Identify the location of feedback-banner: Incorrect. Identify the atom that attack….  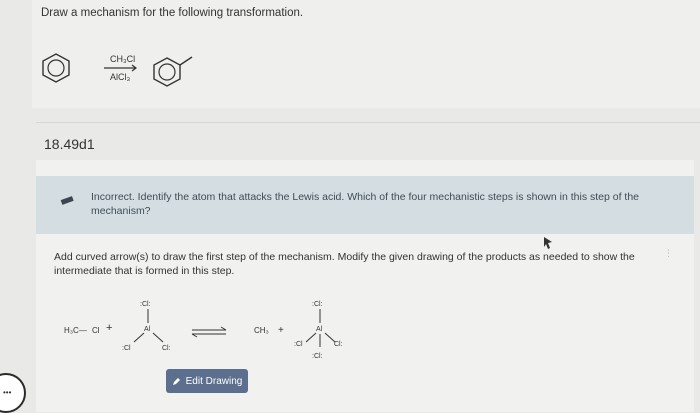
(365, 205).